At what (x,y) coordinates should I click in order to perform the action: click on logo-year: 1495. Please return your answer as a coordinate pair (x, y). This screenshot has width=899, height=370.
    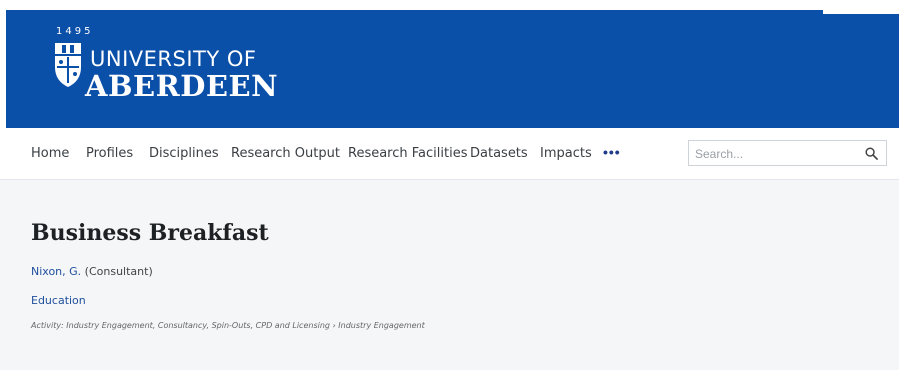
    Looking at the image, I should click on (75, 31).